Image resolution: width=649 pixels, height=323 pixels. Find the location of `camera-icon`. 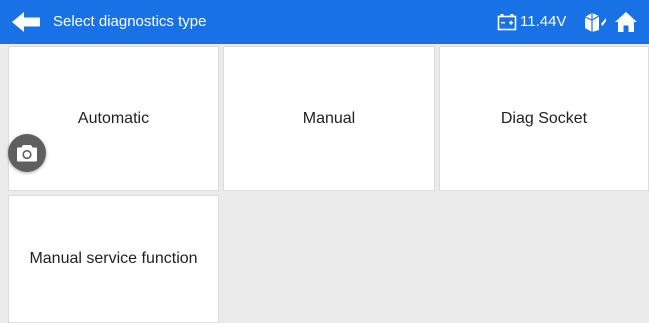

camera-icon is located at coordinates (27, 153).